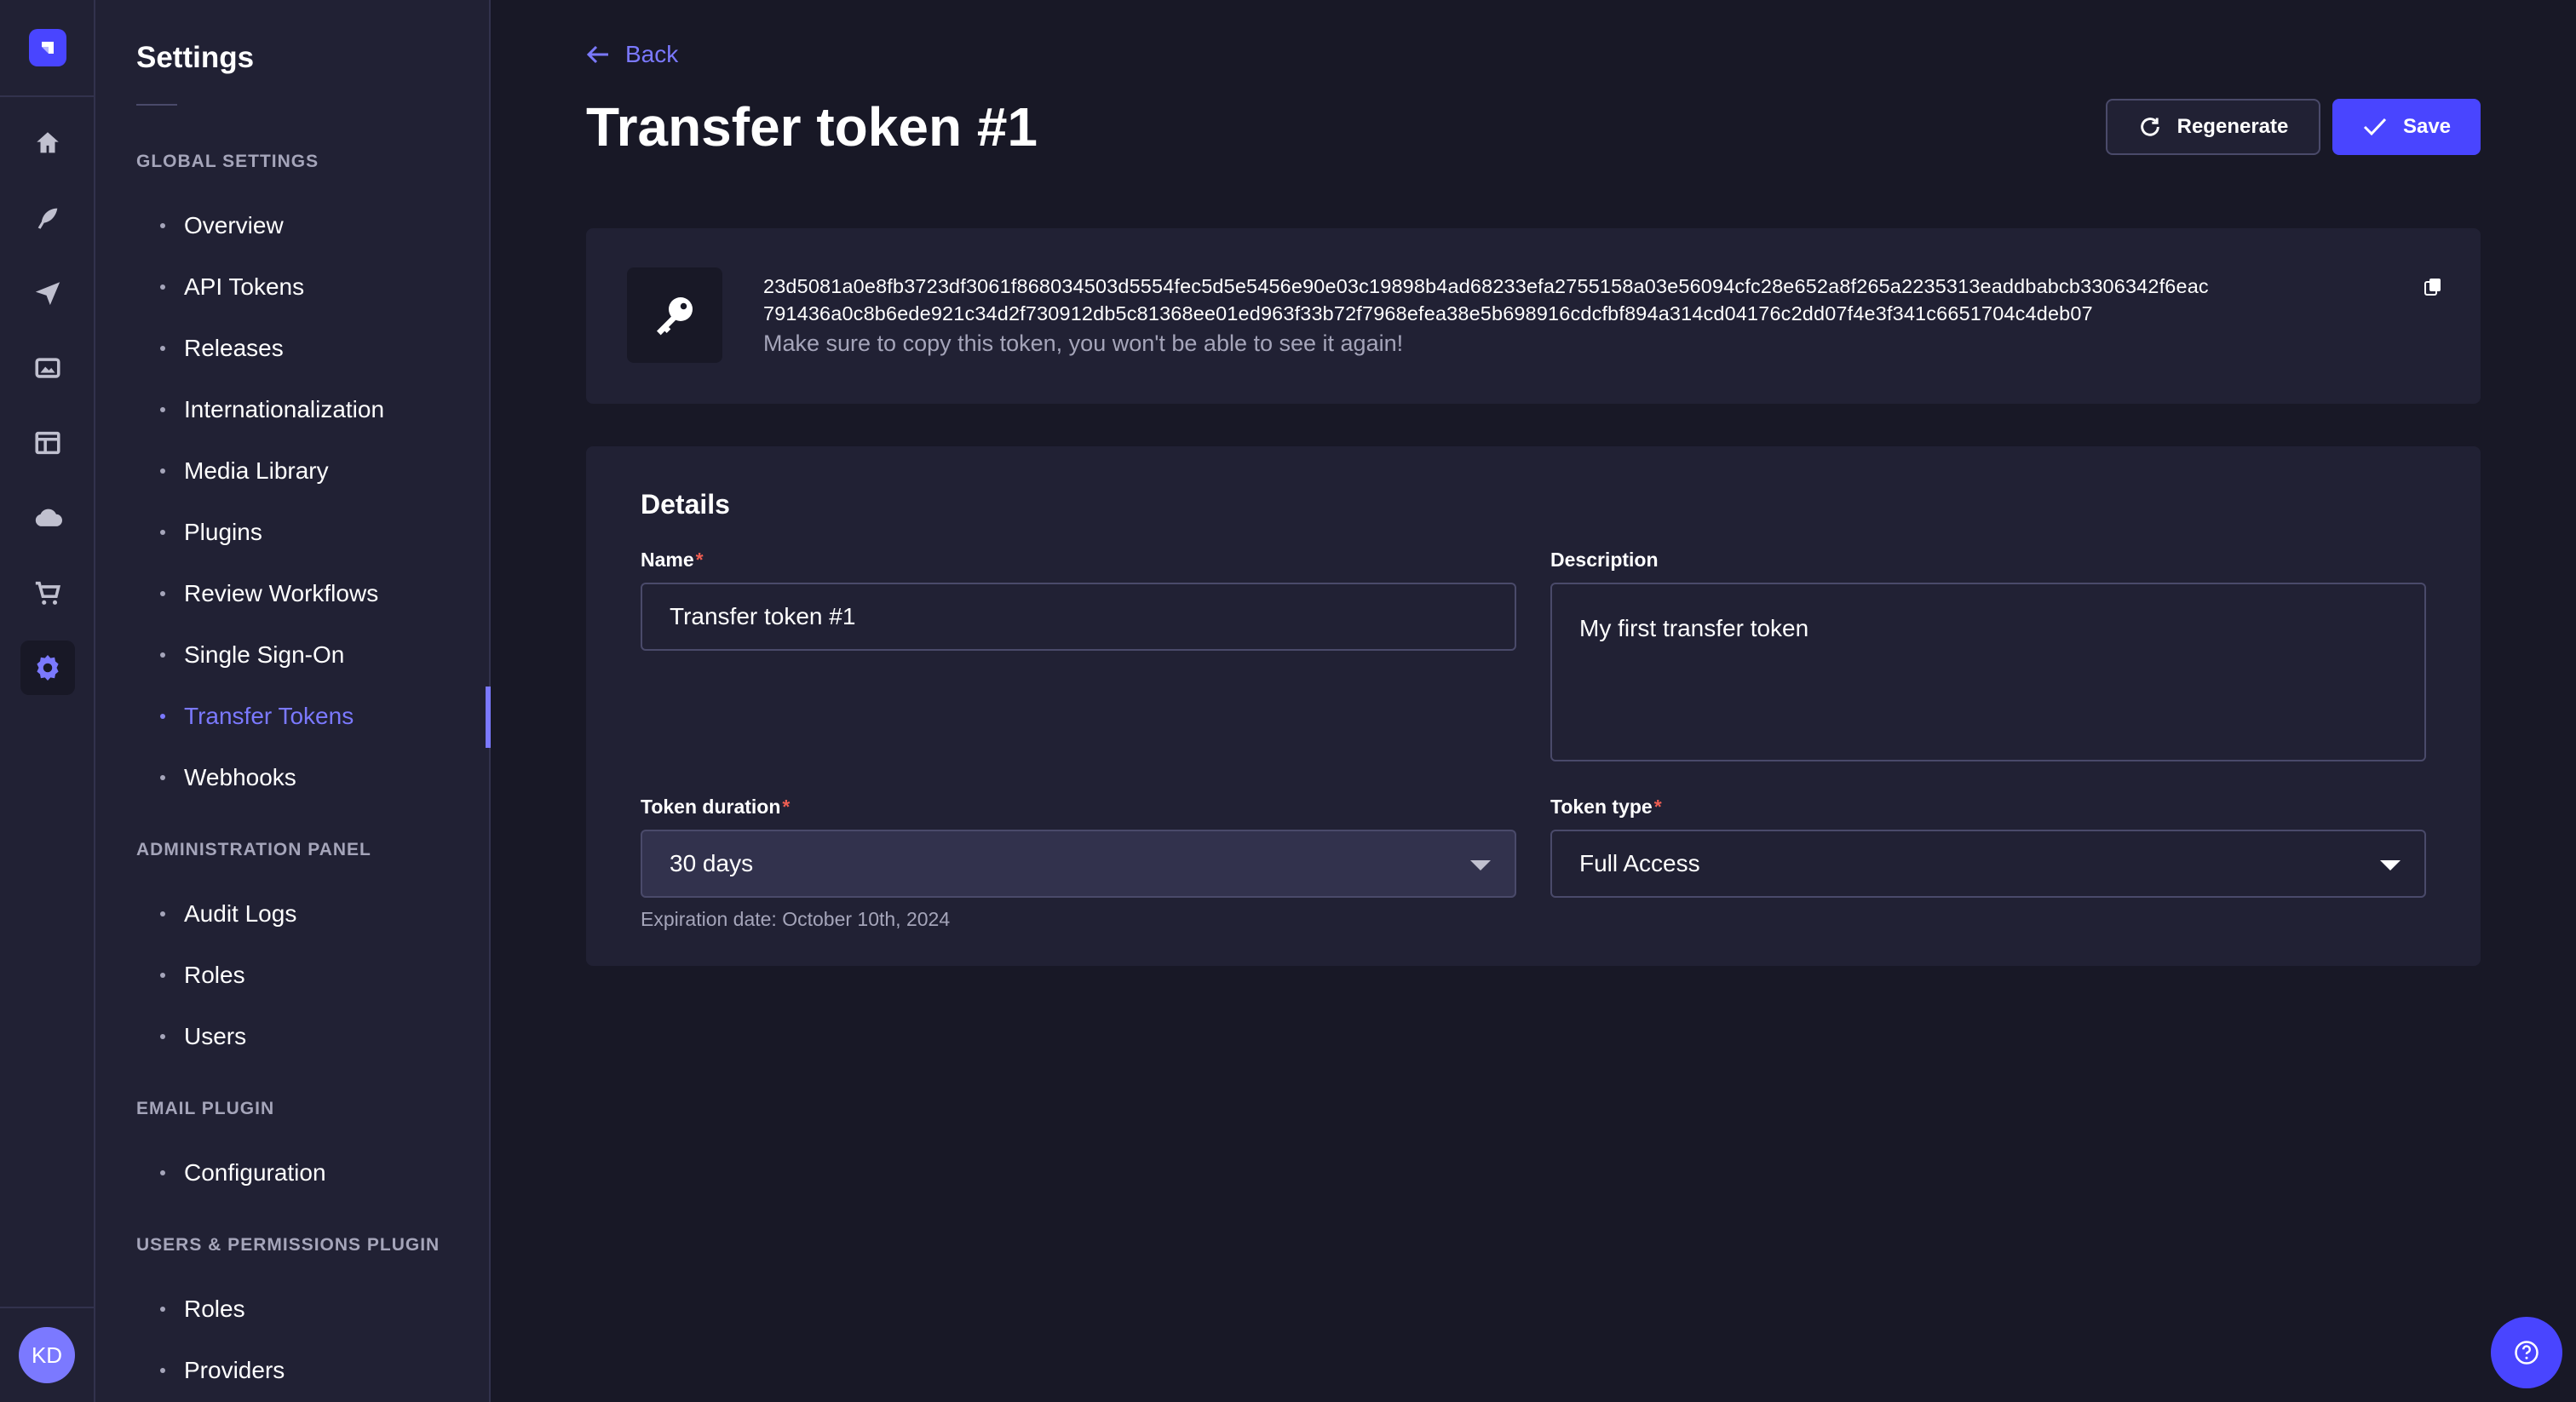 The height and width of the screenshot is (1402, 2576). I want to click on sidebar-item-review-workflows: Review Workflows, so click(264, 594).